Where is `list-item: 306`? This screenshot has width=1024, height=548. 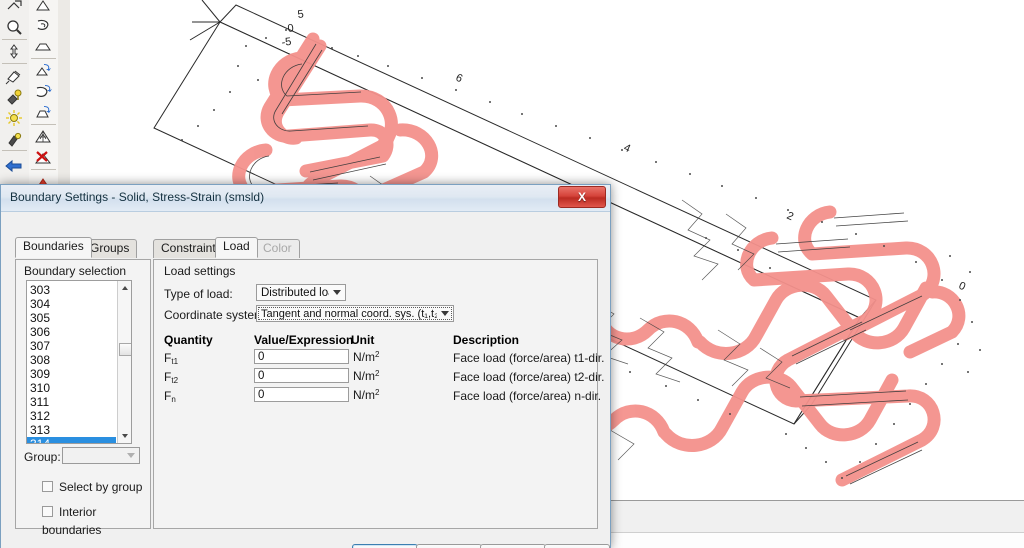 list-item: 306 is located at coordinates (71, 332).